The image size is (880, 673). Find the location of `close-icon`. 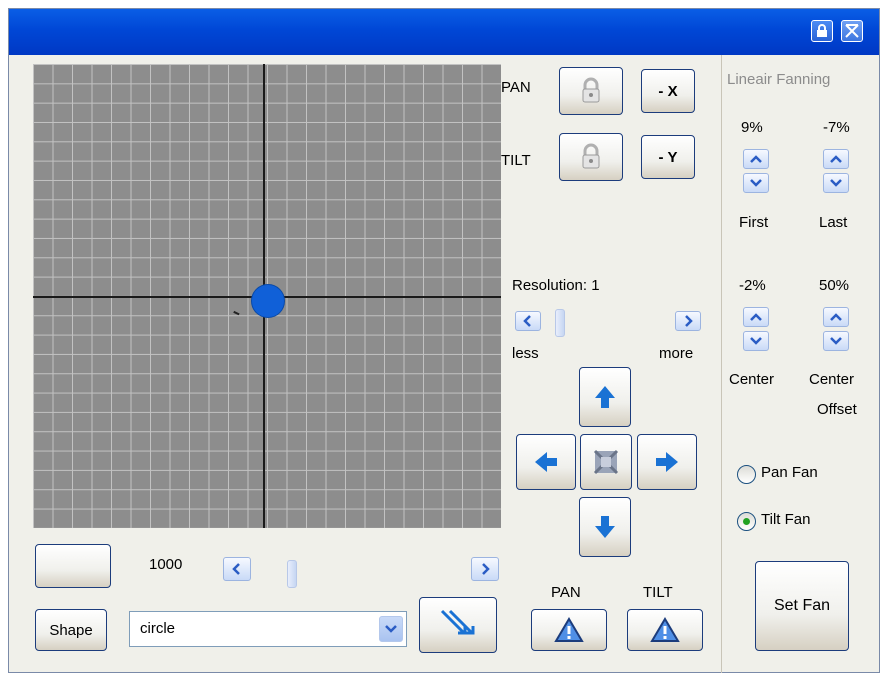

close-icon is located at coordinates (852, 31).